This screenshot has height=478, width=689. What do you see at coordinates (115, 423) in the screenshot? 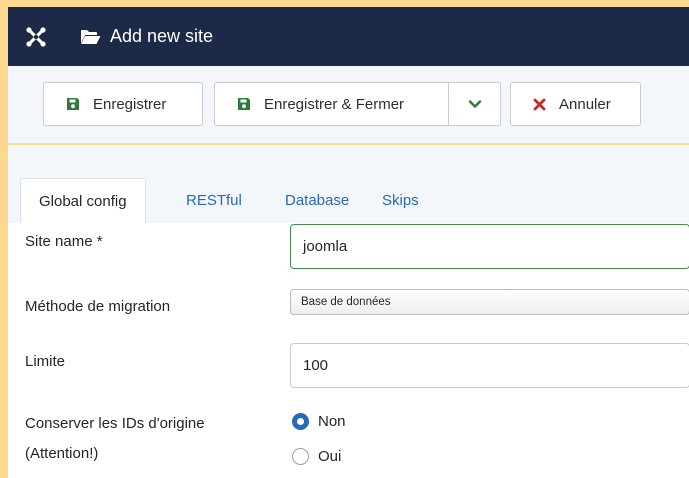
I see `keep-ids-label-line1: Conserver les IDs d'origine` at bounding box center [115, 423].